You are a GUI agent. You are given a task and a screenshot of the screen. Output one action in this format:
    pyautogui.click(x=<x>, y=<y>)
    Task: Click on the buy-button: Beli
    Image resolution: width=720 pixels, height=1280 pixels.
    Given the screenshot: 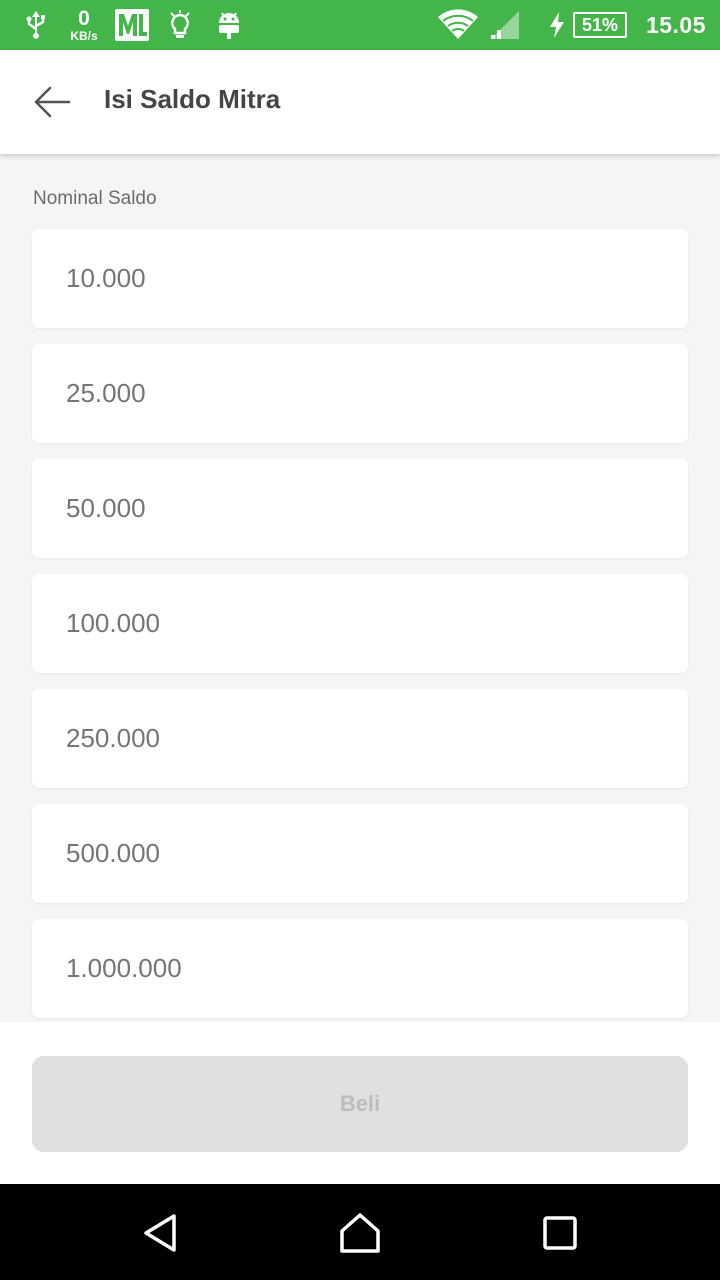 What is the action you would take?
    pyautogui.click(x=360, y=1104)
    